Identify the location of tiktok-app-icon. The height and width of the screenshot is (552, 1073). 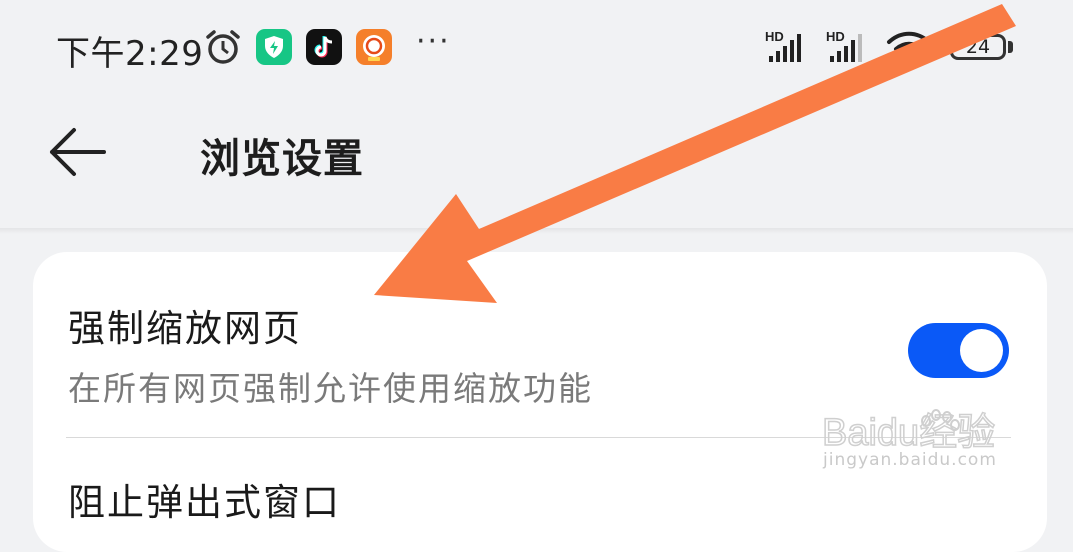
(324, 47).